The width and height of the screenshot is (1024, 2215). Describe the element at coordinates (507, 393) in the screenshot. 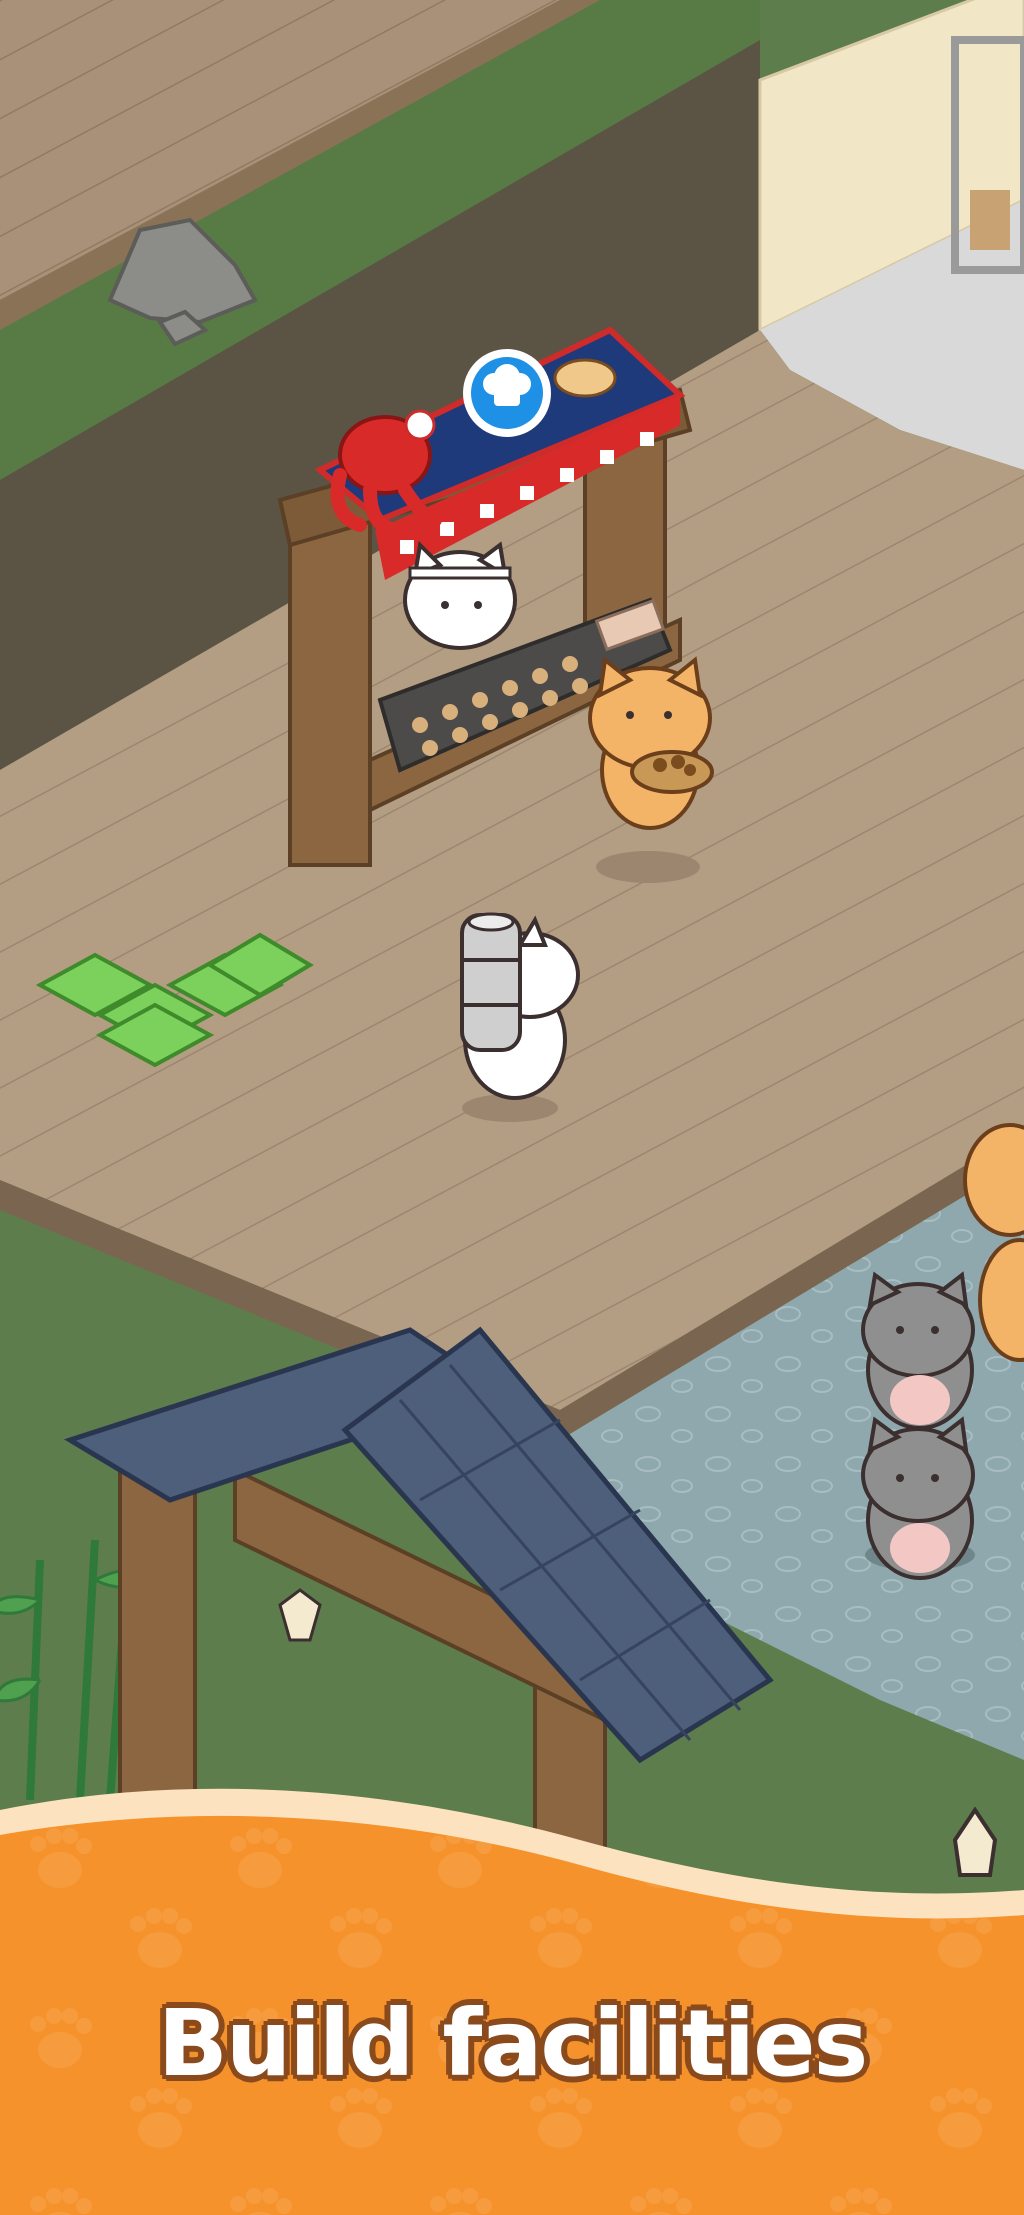

I see `chef-hat-badge` at that location.